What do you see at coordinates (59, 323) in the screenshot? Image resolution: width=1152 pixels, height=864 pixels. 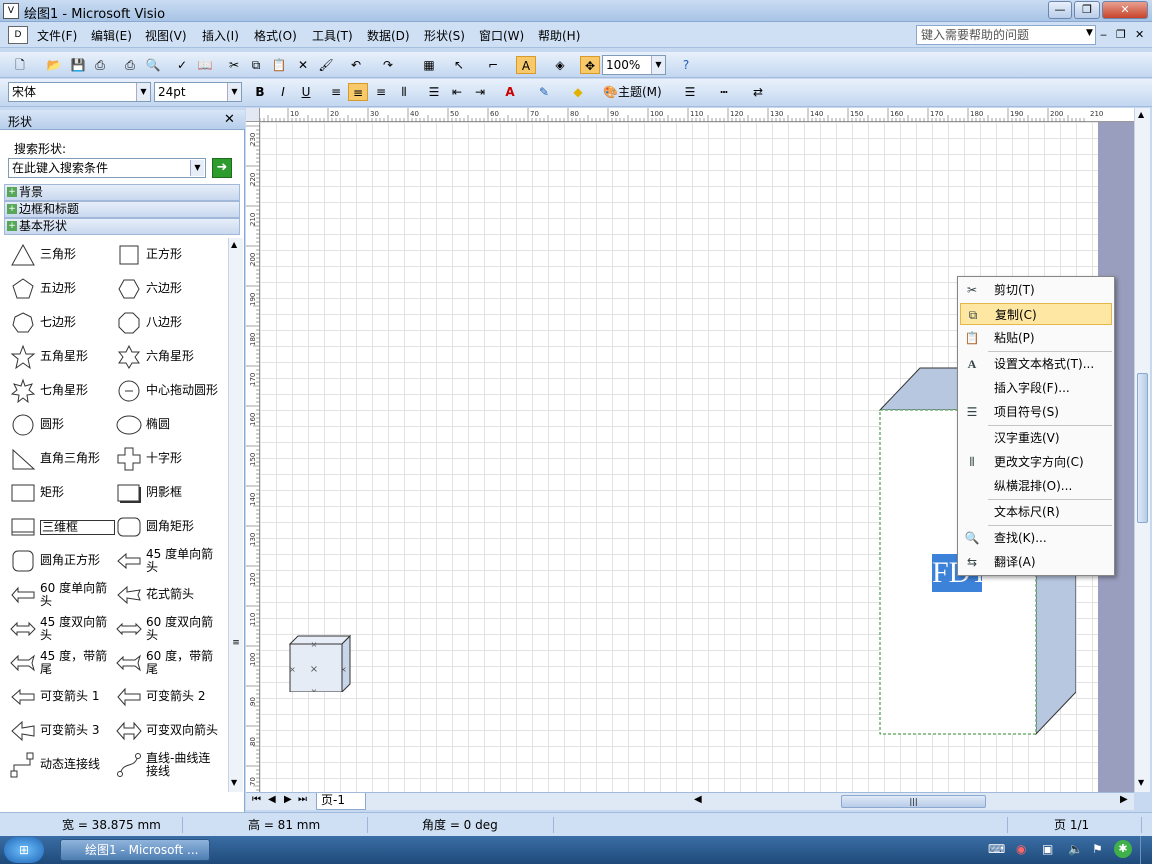 I see `shape-heptagon: 七边形` at bounding box center [59, 323].